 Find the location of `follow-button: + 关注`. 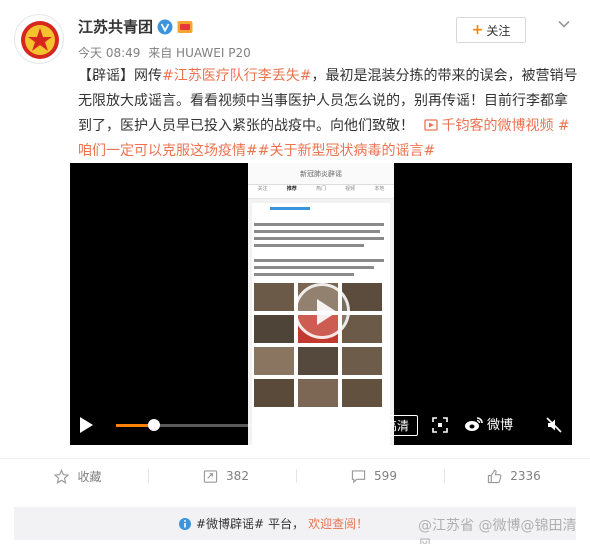

follow-button: + 关注 is located at coordinates (491, 30).